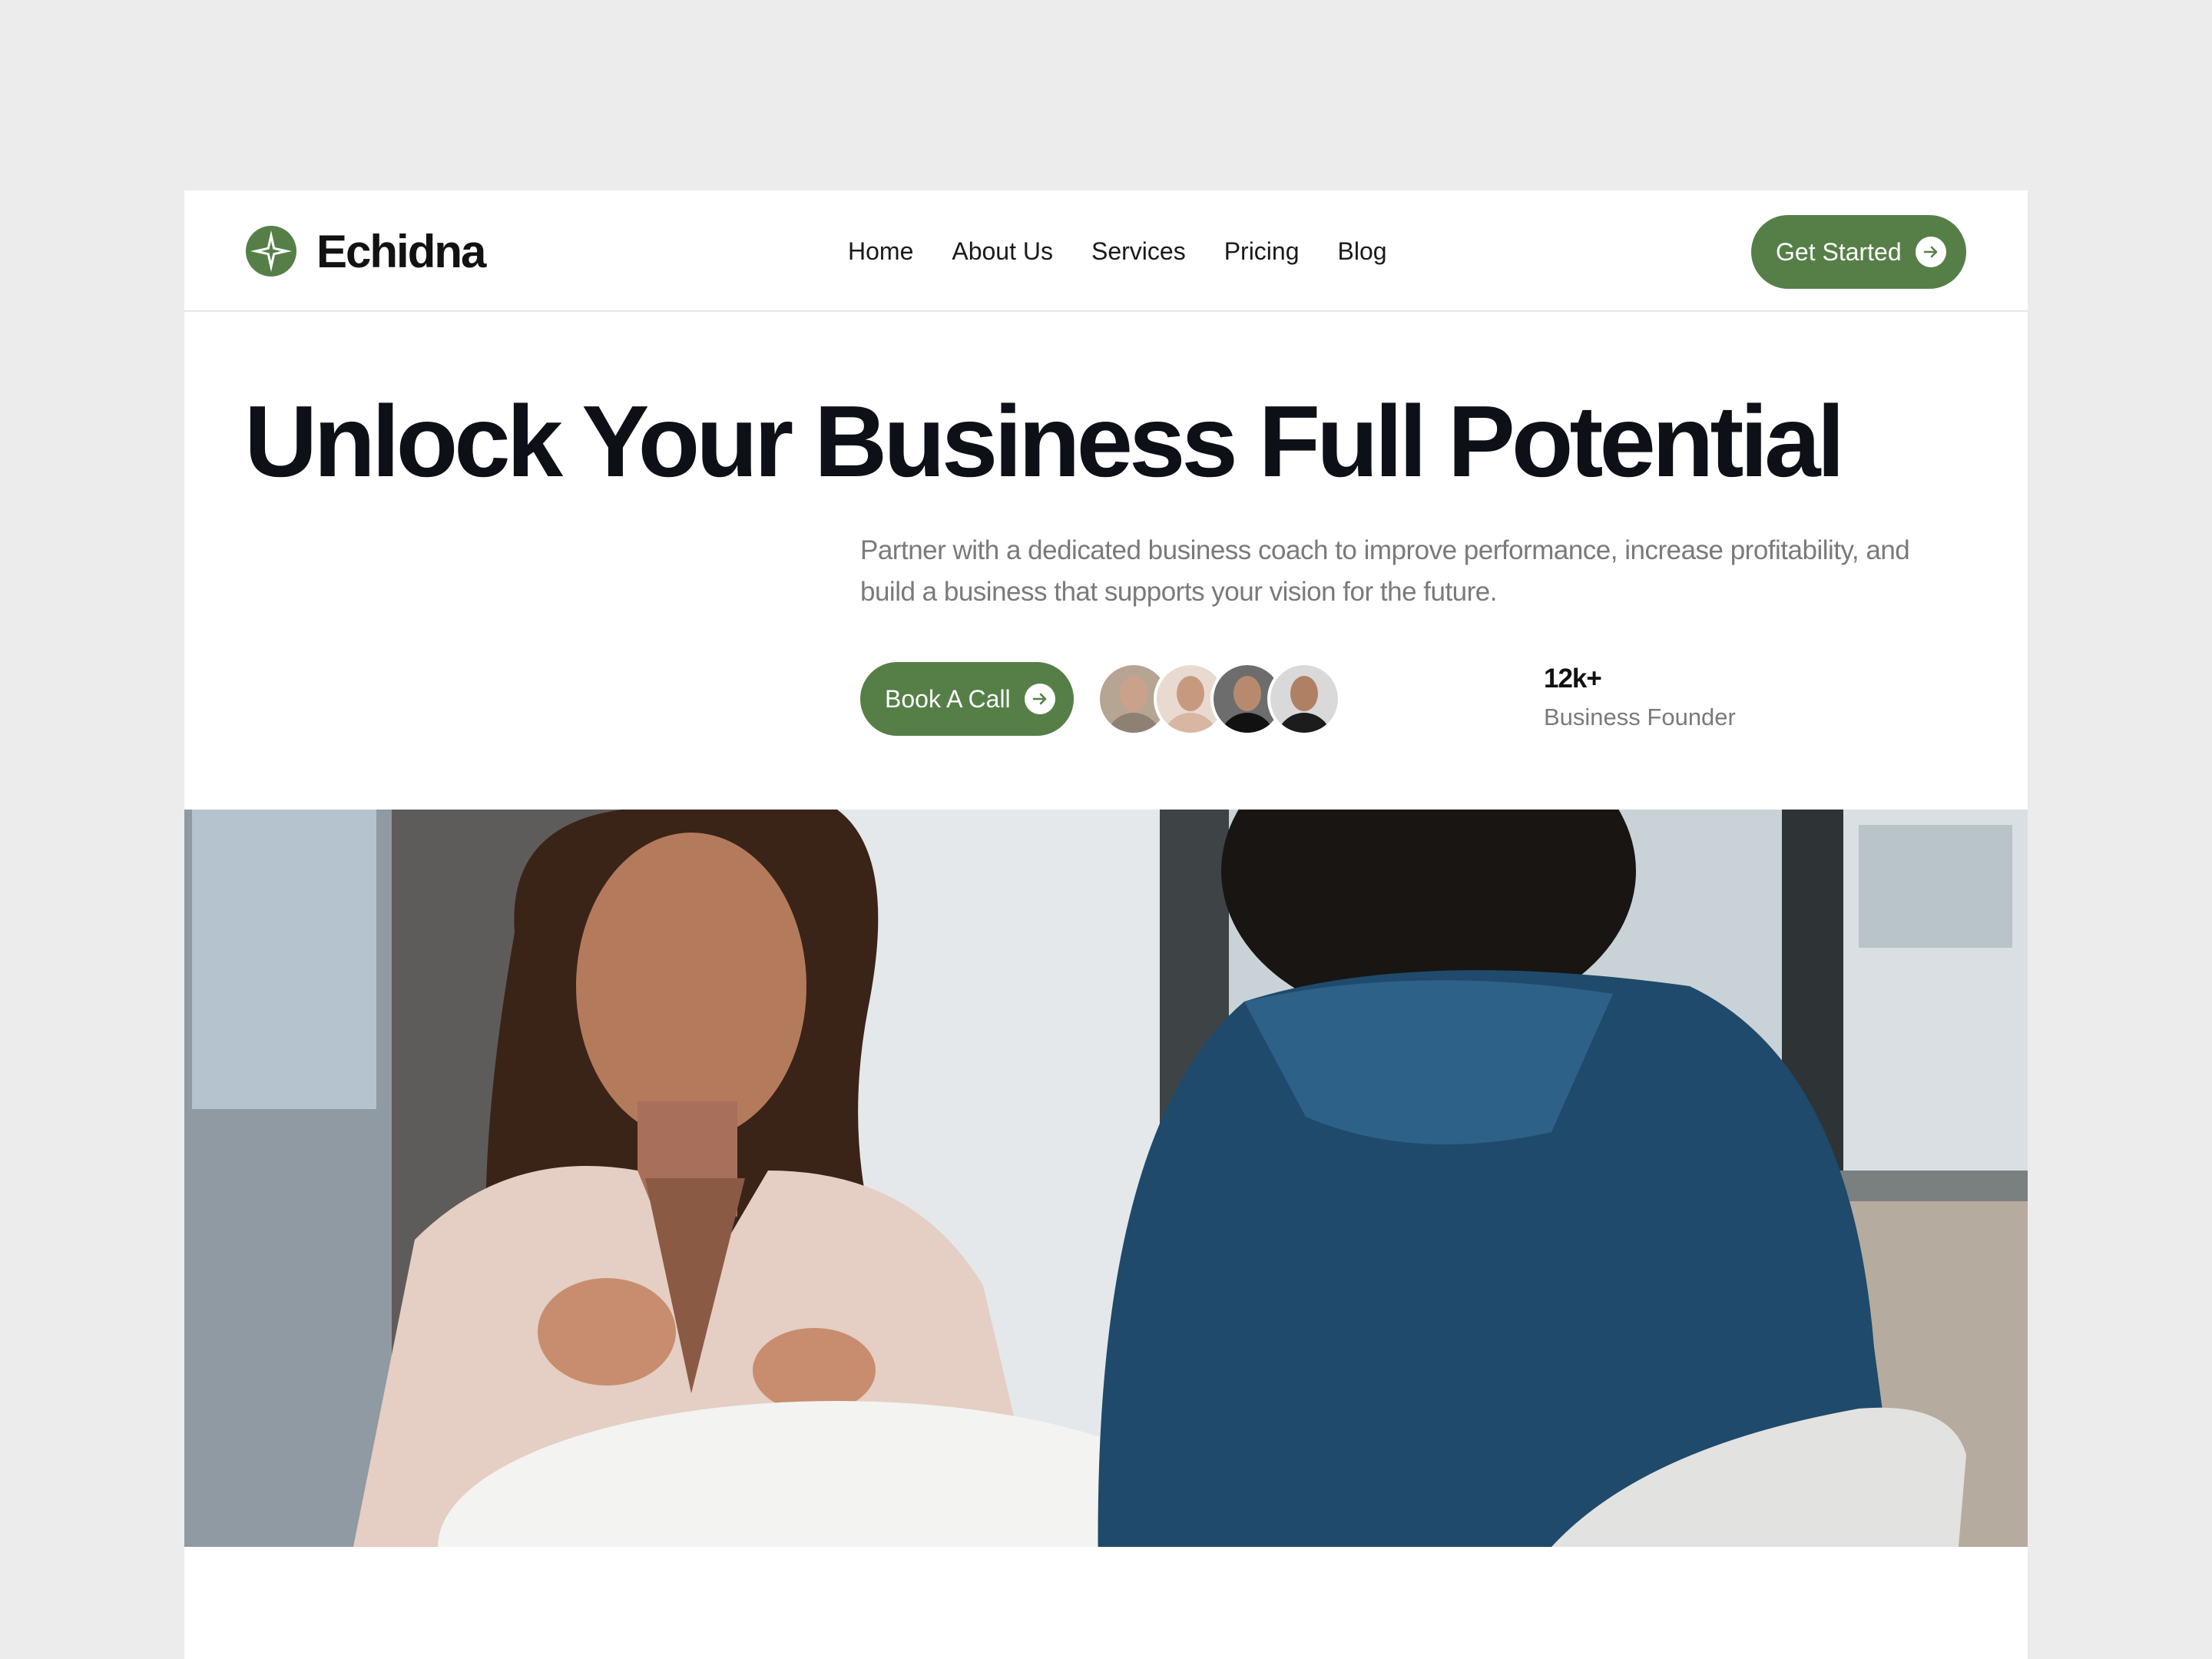 This screenshot has width=2212, height=1659. What do you see at coordinates (1304, 699) in the screenshot?
I see `avatar` at bounding box center [1304, 699].